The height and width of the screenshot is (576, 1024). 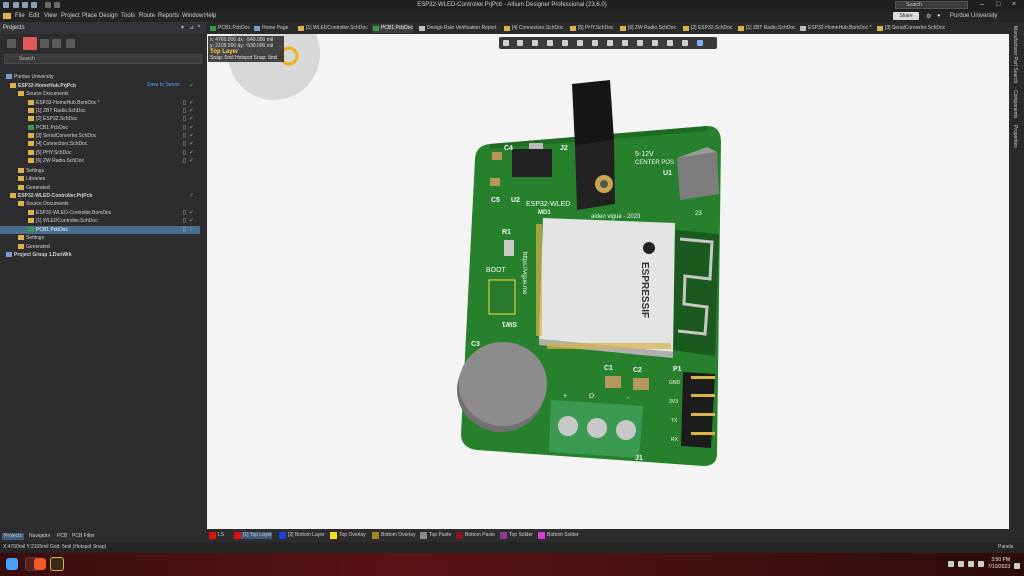 I want to click on taskbar-clock: 3:50 PM 7/10/2023, so click(x=999, y=564).